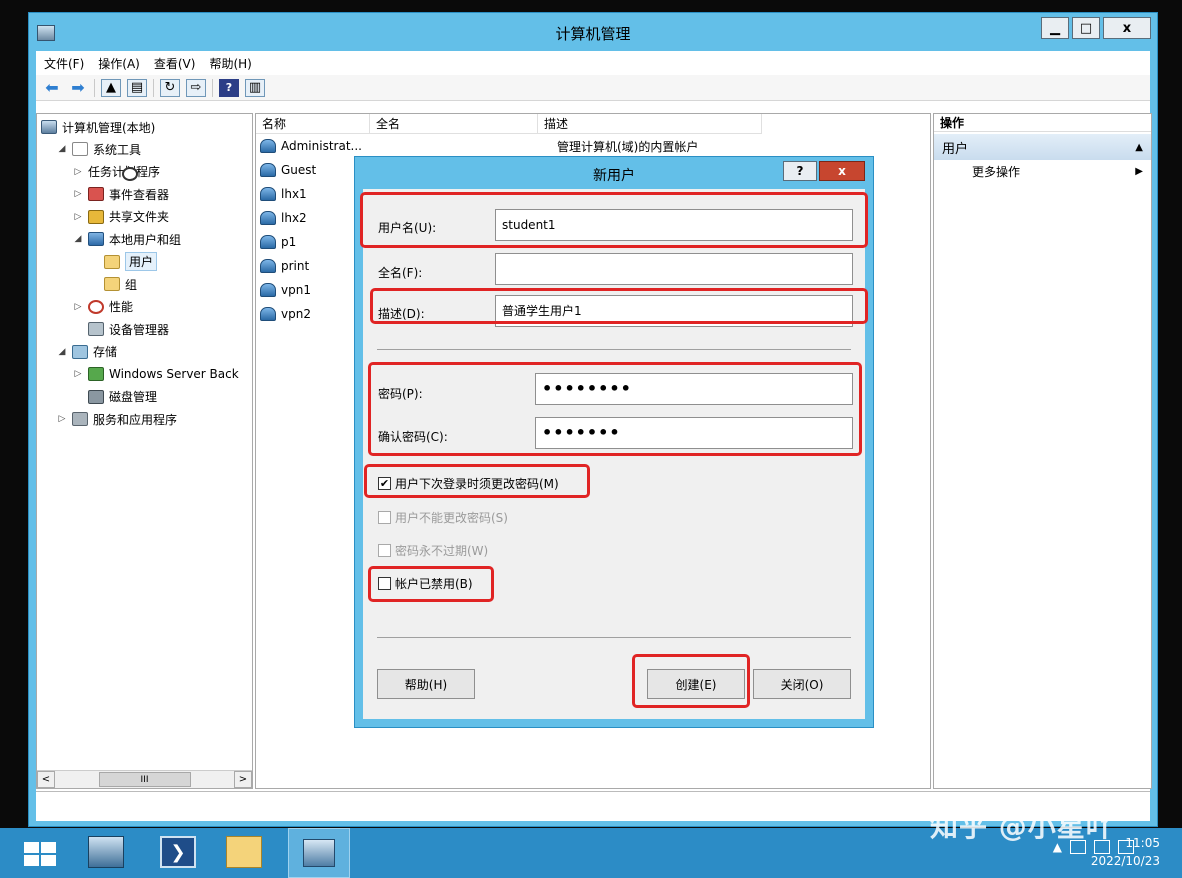 Image resolution: width=1182 pixels, height=878 pixels. What do you see at coordinates (64, 63) in the screenshot?
I see `menu-file: 文件(F)` at bounding box center [64, 63].